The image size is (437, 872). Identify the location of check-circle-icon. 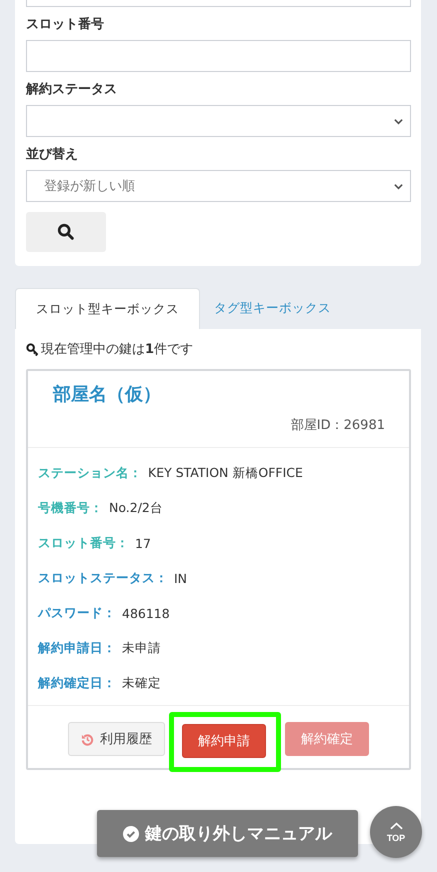
(131, 834).